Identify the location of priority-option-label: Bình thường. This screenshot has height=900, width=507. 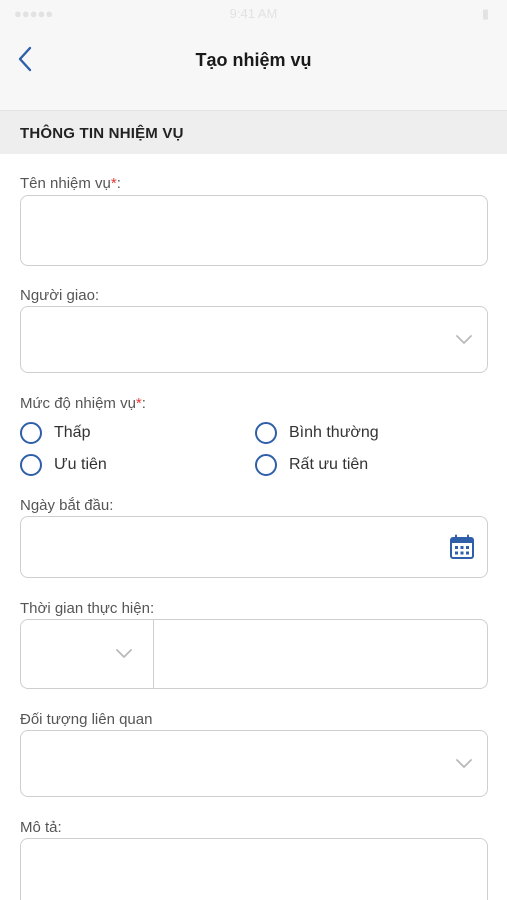
(334, 432).